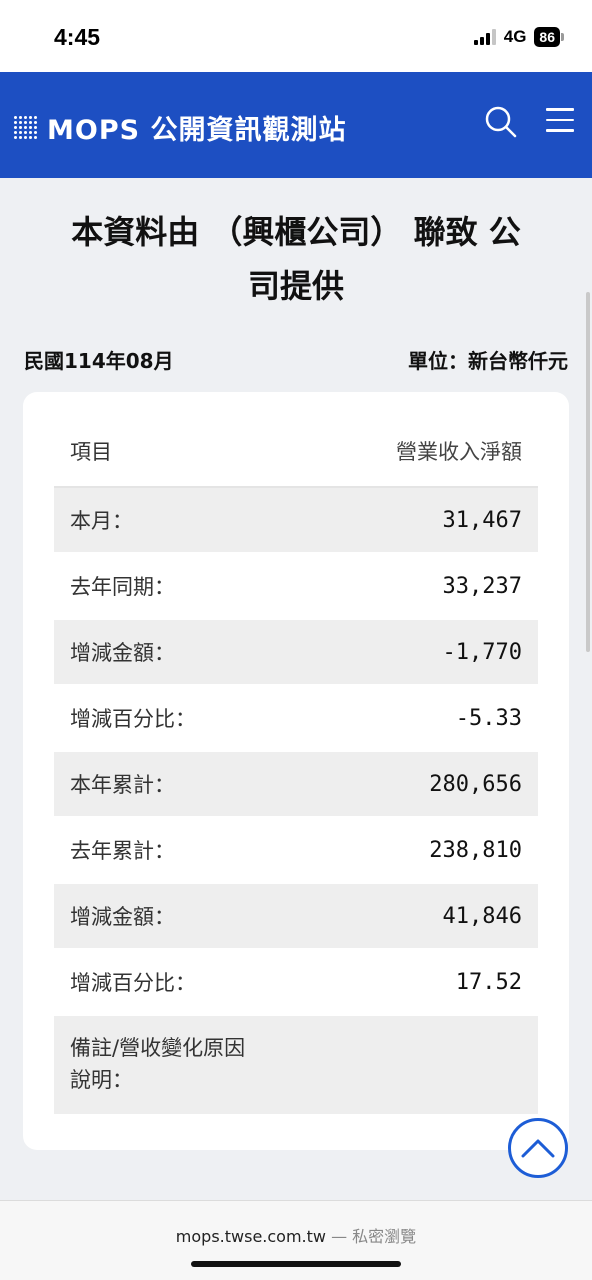 The image size is (592, 1280). Describe the element at coordinates (295, 286) in the screenshot. I see `page-title-line-2: 司提供` at that location.